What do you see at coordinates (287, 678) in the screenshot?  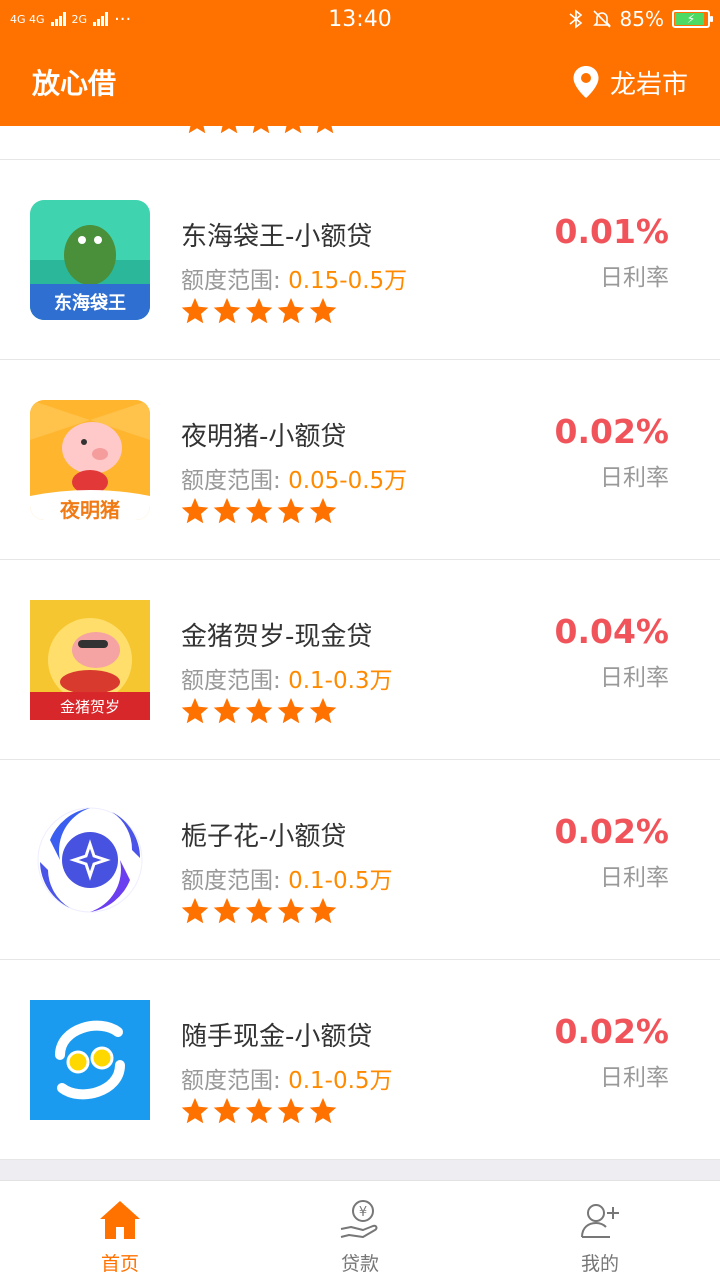 I see `product-range: 额度范围: 0.1-0.3万` at bounding box center [287, 678].